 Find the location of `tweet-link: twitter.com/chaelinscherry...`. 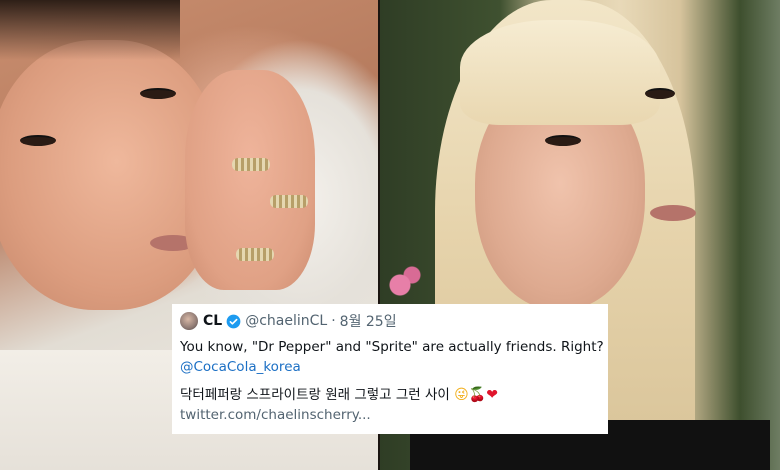

tweet-link: twitter.com/chaelinscherry... is located at coordinates (390, 415).